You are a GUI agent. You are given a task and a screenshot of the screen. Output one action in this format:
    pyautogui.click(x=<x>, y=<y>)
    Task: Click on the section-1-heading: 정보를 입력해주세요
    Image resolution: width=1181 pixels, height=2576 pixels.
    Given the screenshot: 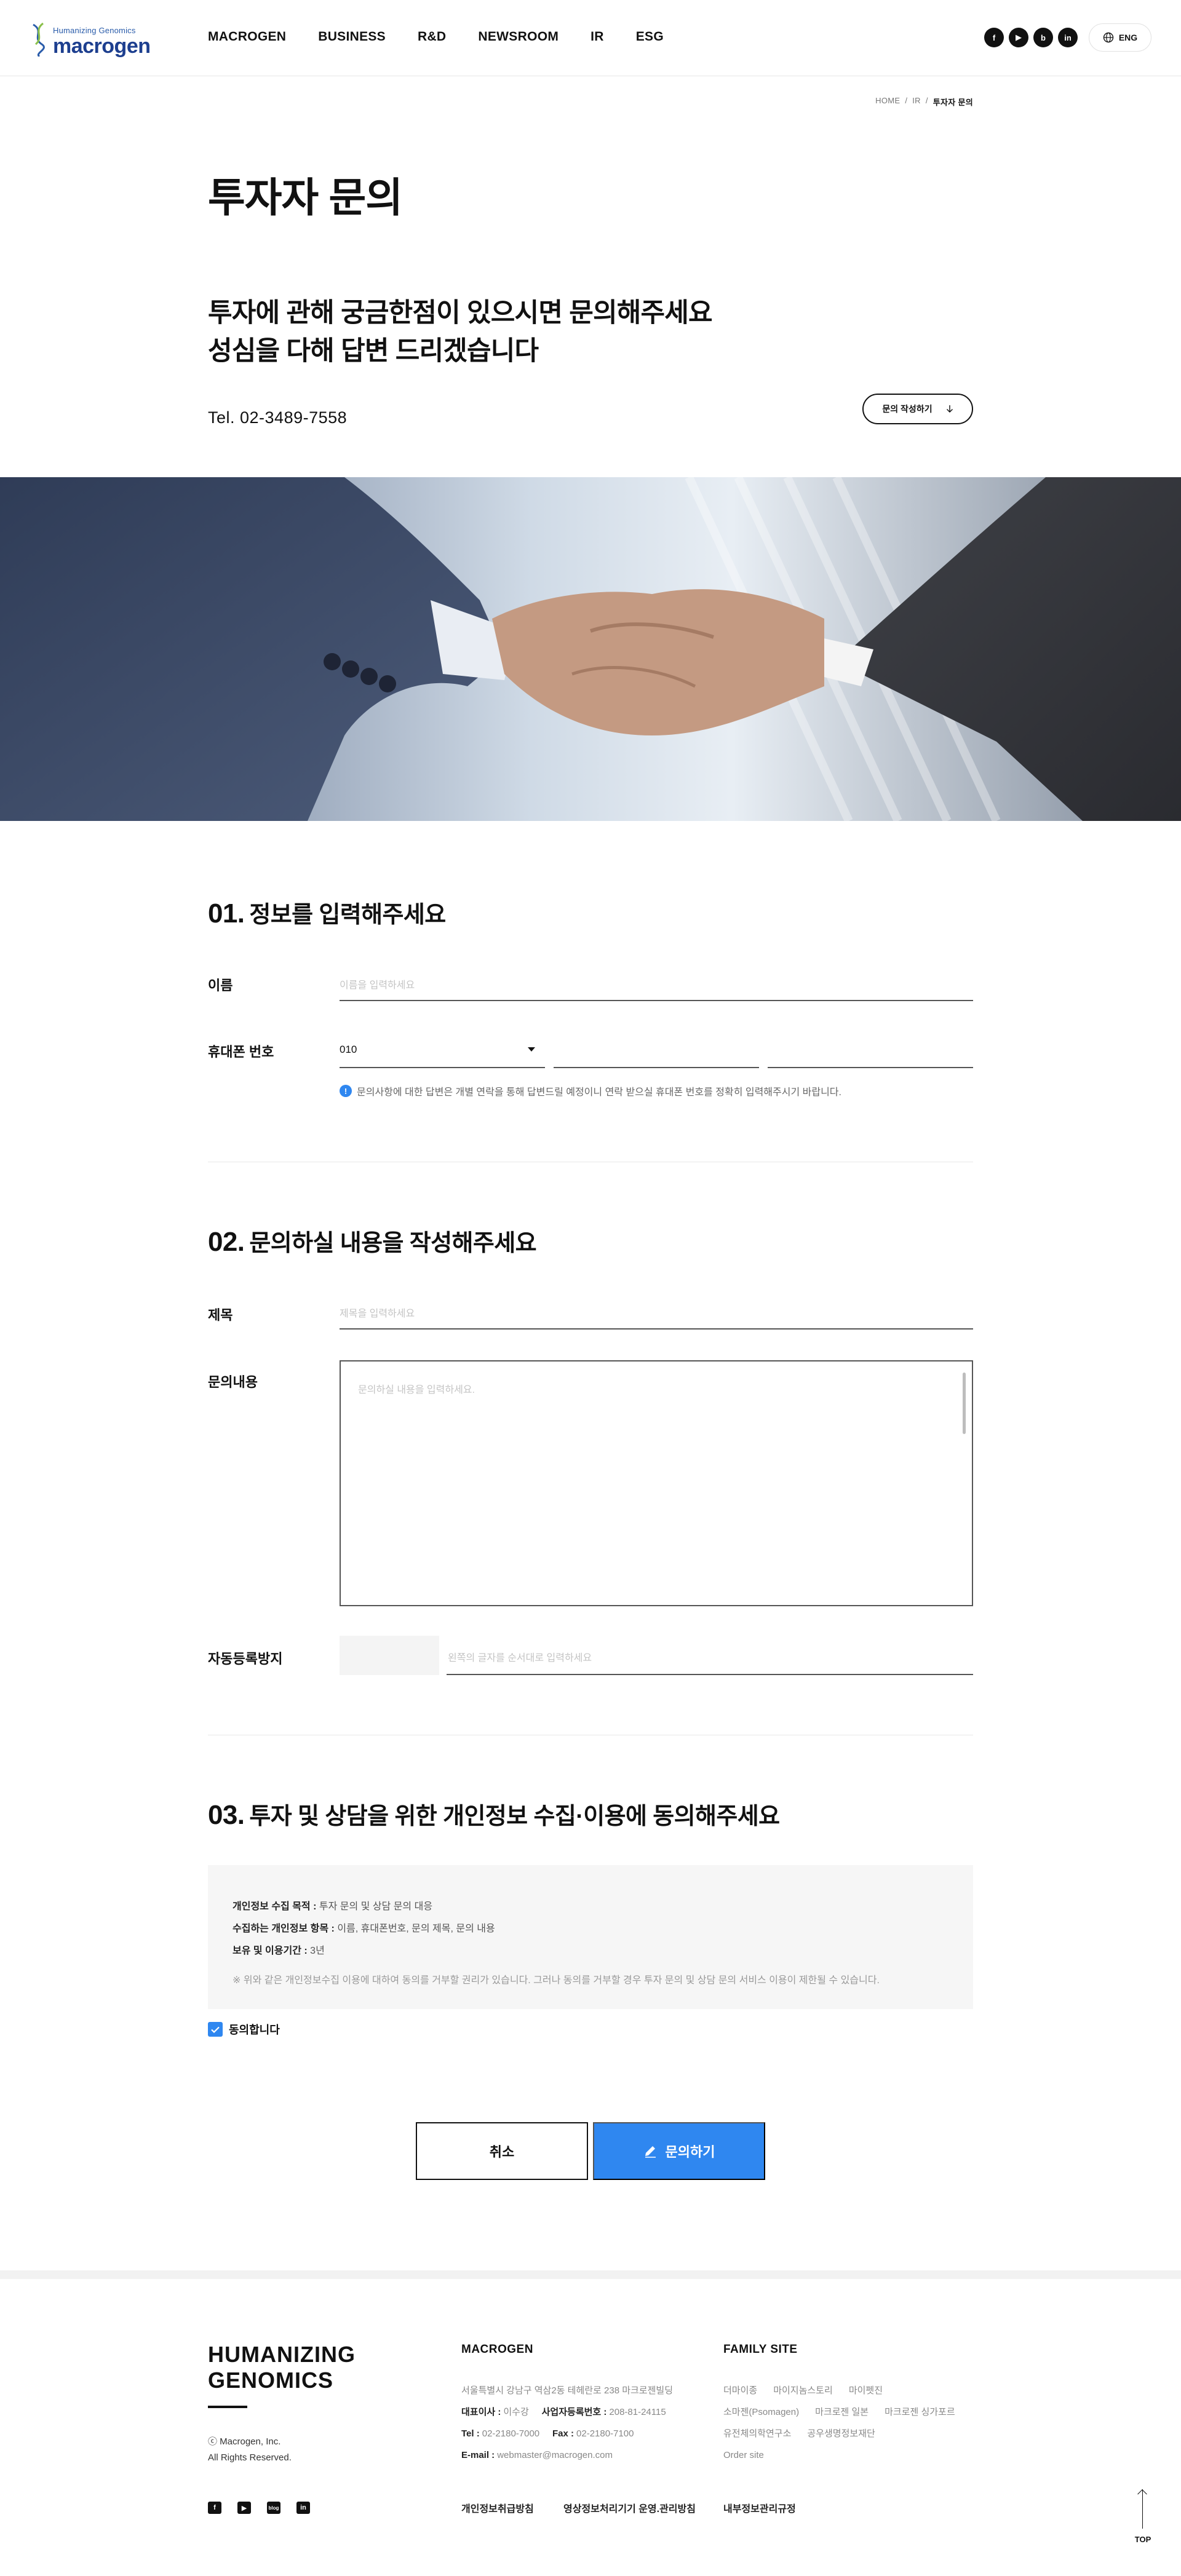 What is the action you would take?
    pyautogui.click(x=347, y=915)
    